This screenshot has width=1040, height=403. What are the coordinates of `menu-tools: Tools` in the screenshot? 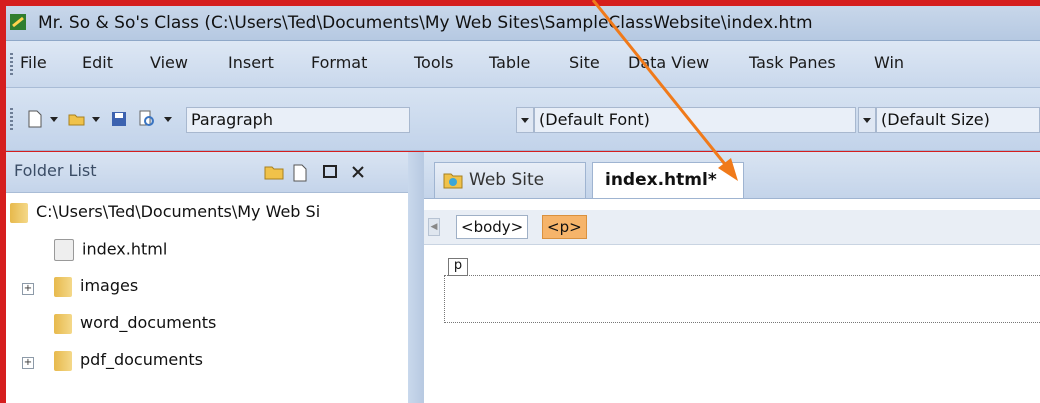 It's located at (433, 62).